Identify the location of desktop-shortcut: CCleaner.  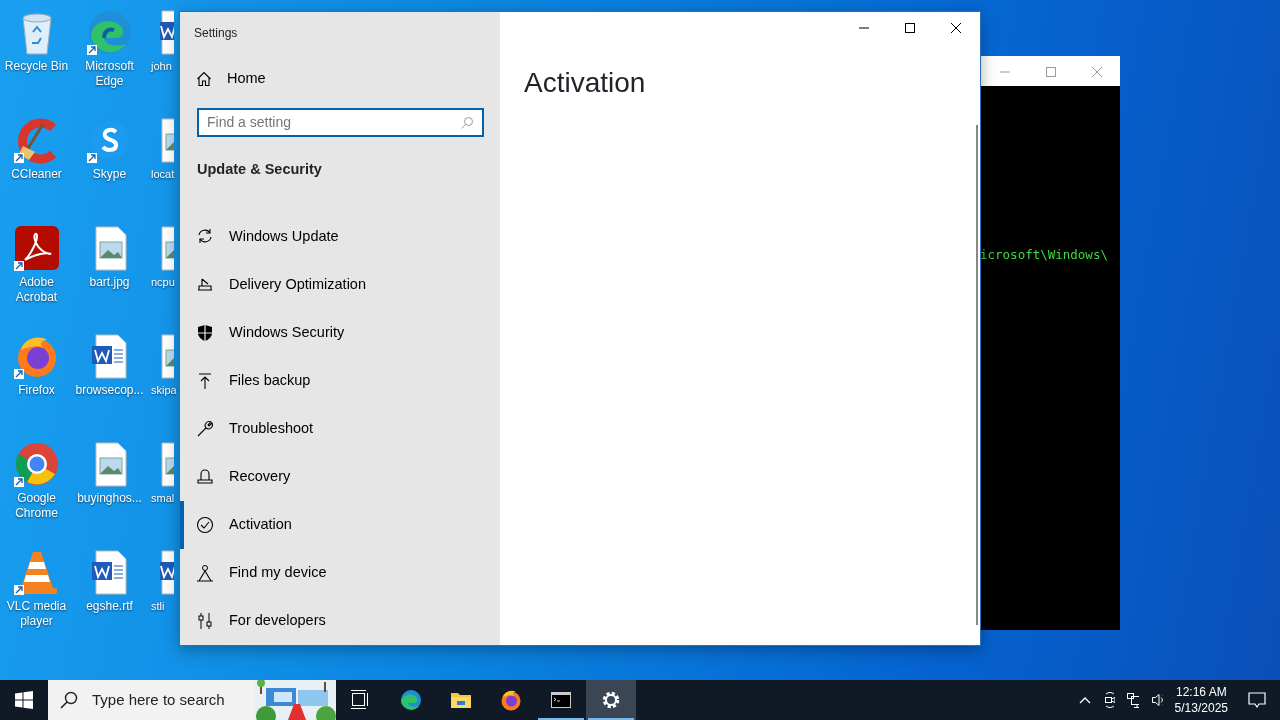
(36, 149).